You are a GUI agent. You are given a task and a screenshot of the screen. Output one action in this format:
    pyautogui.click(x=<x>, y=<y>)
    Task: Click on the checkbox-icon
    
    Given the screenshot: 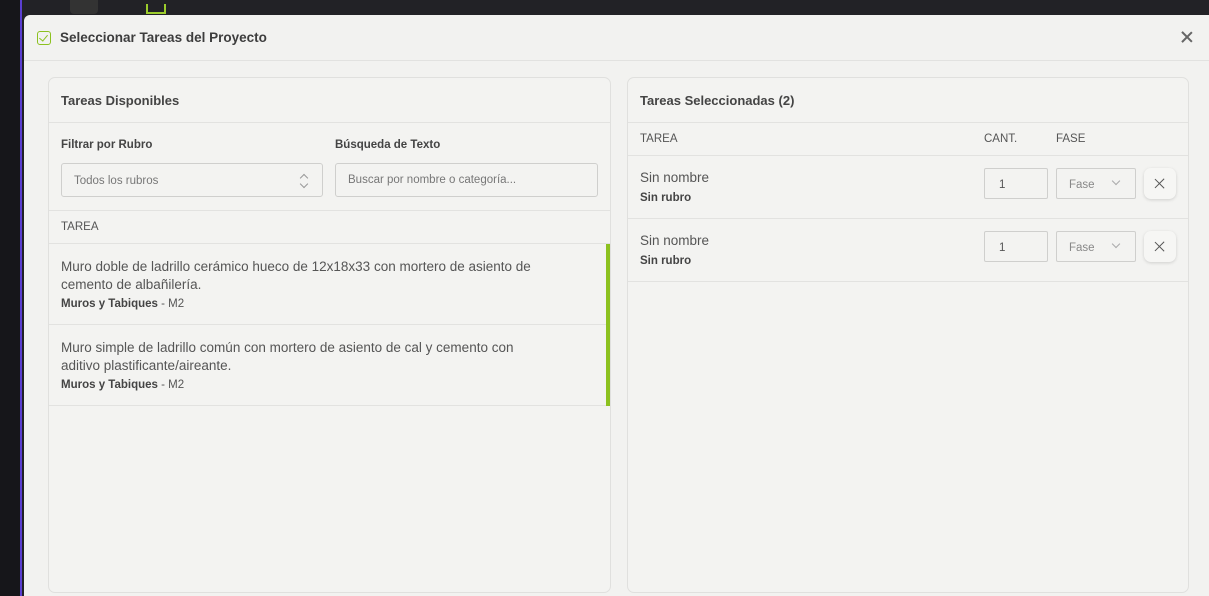 What is the action you would take?
    pyautogui.click(x=44, y=37)
    